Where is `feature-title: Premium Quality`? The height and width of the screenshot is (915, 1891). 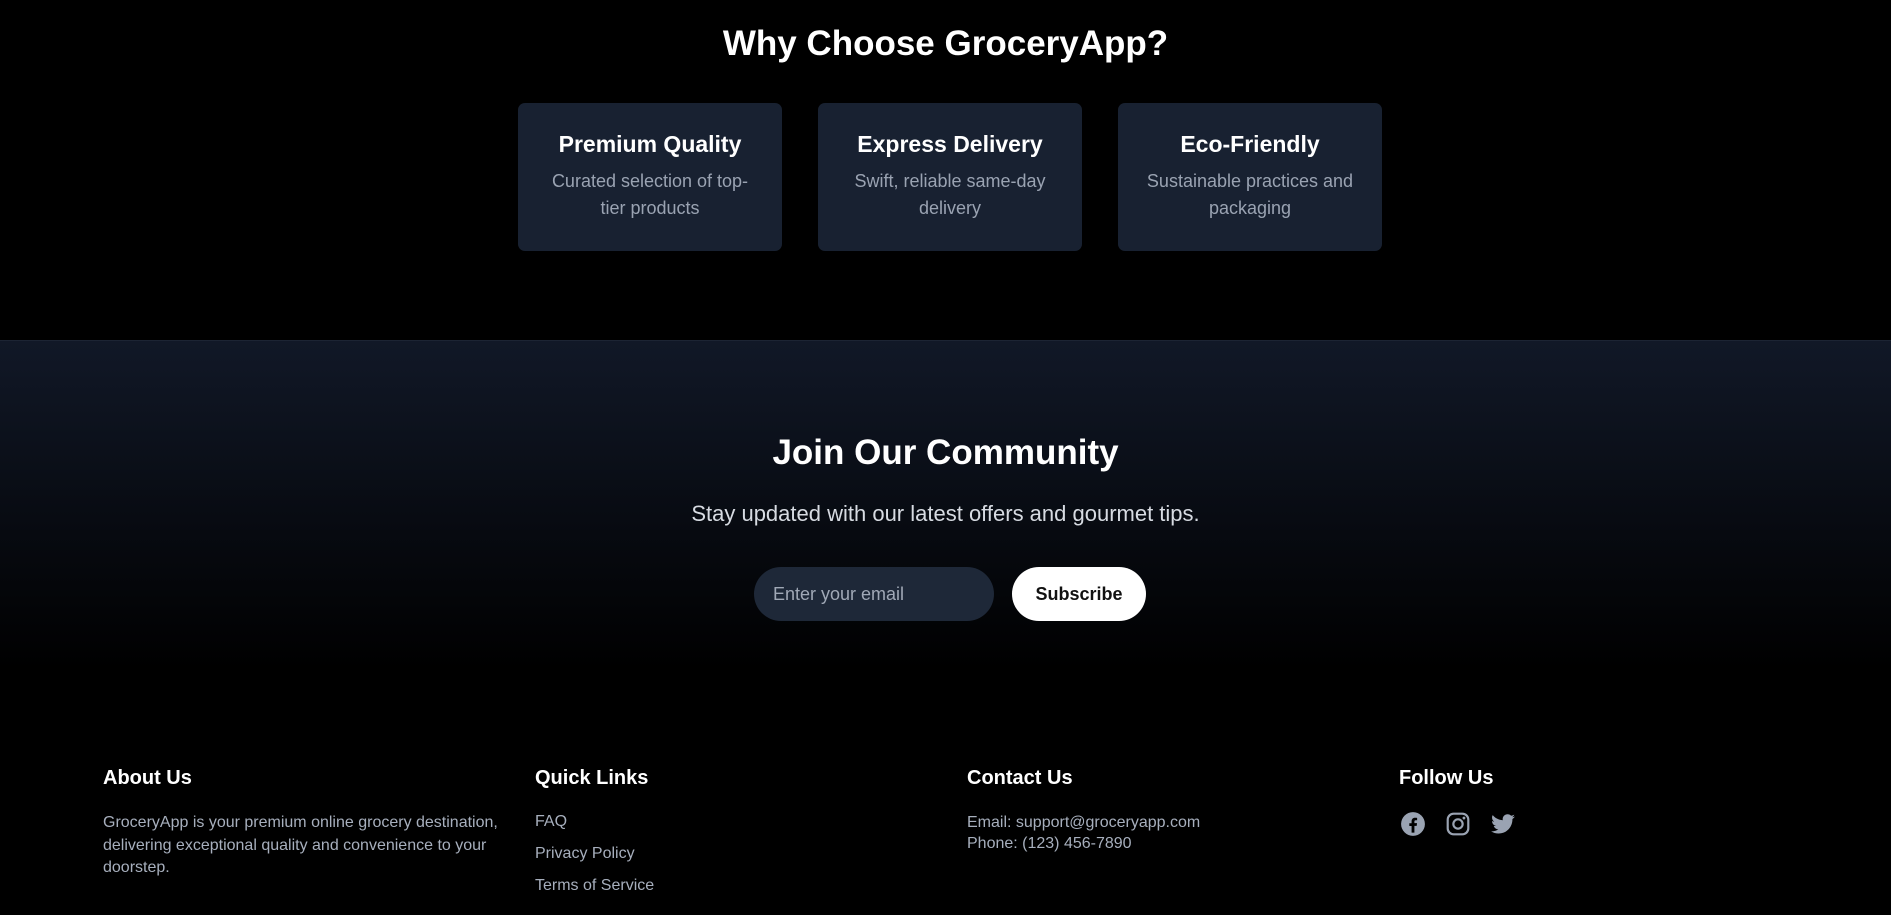 feature-title: Premium Quality is located at coordinates (650, 144).